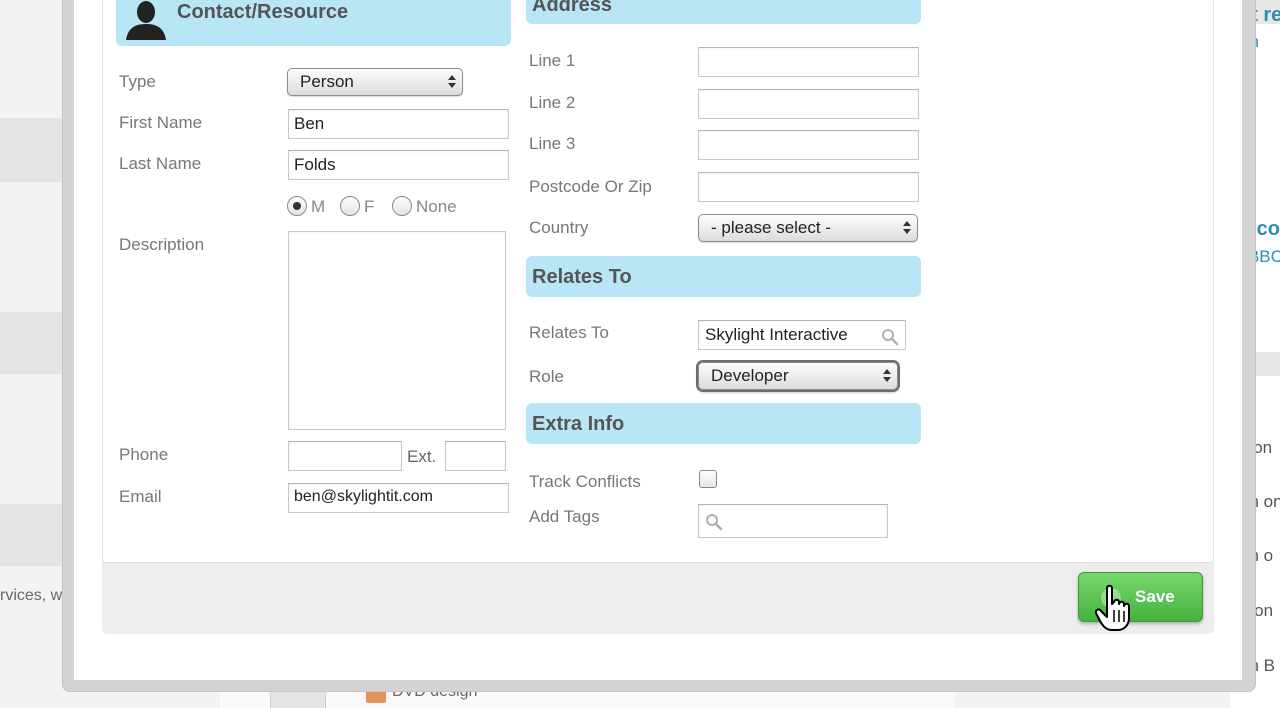 The width and height of the screenshot is (1280, 708). What do you see at coordinates (398, 165) in the screenshot?
I see `last-name-field: Folds` at bounding box center [398, 165].